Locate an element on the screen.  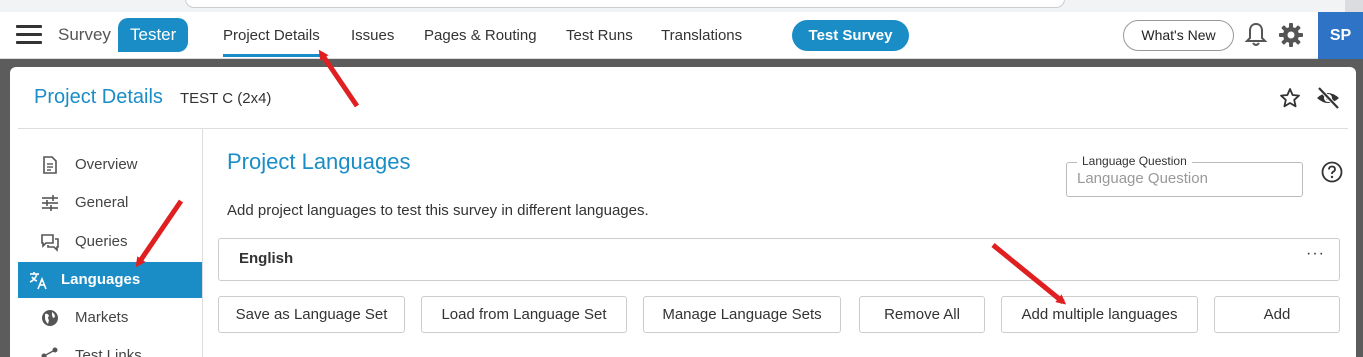
language-question-input is located at coordinates (1184, 178).